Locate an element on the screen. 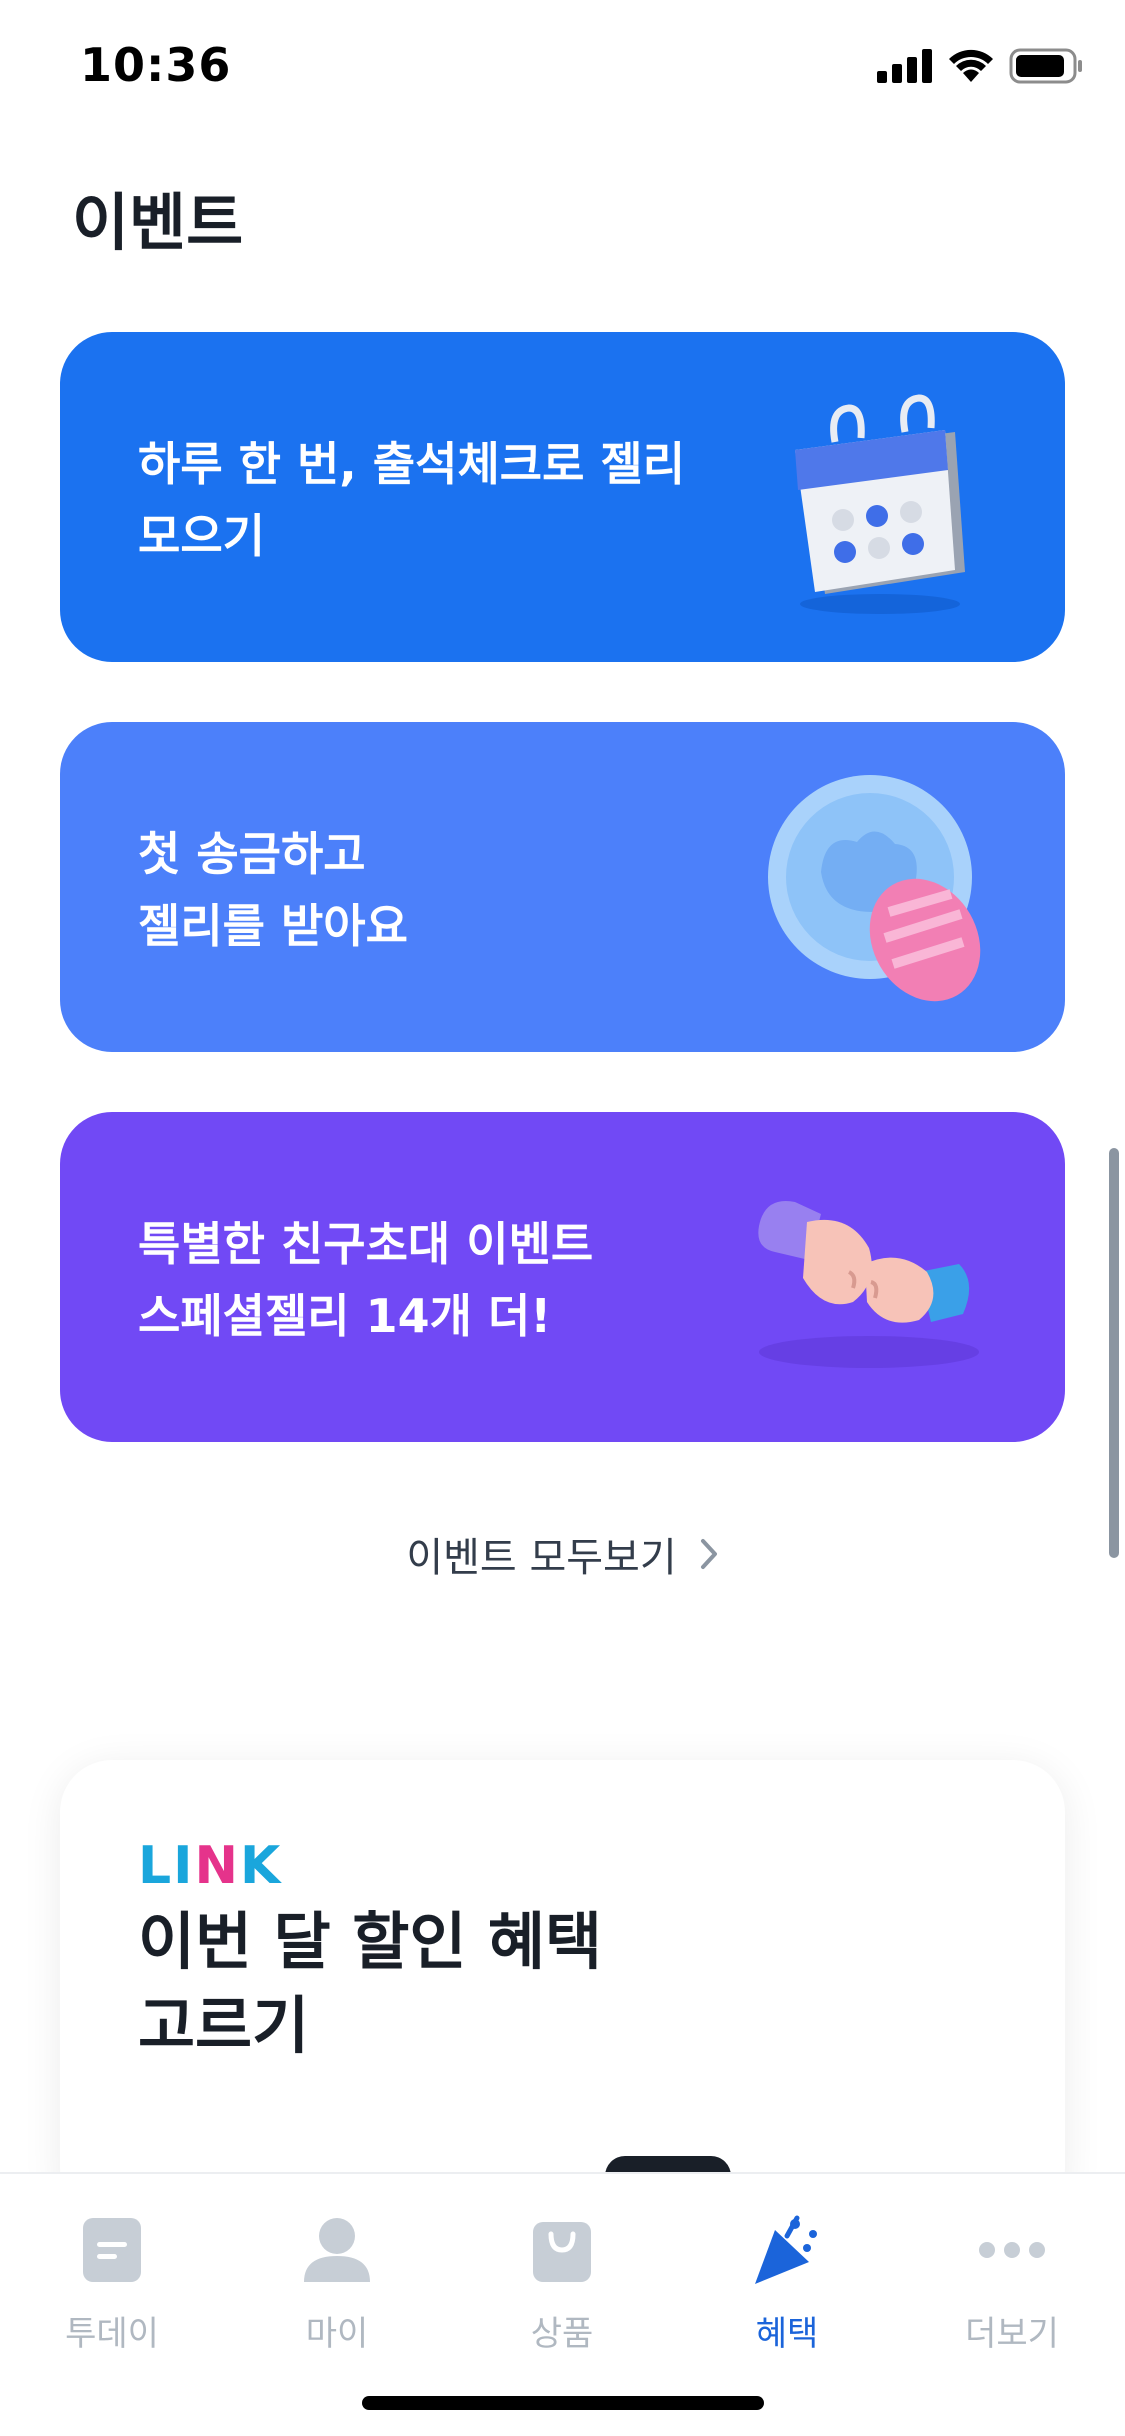 Image resolution: width=1125 pixels, height=2436 pixels. more-dots-icon is located at coordinates (1012, 2250).